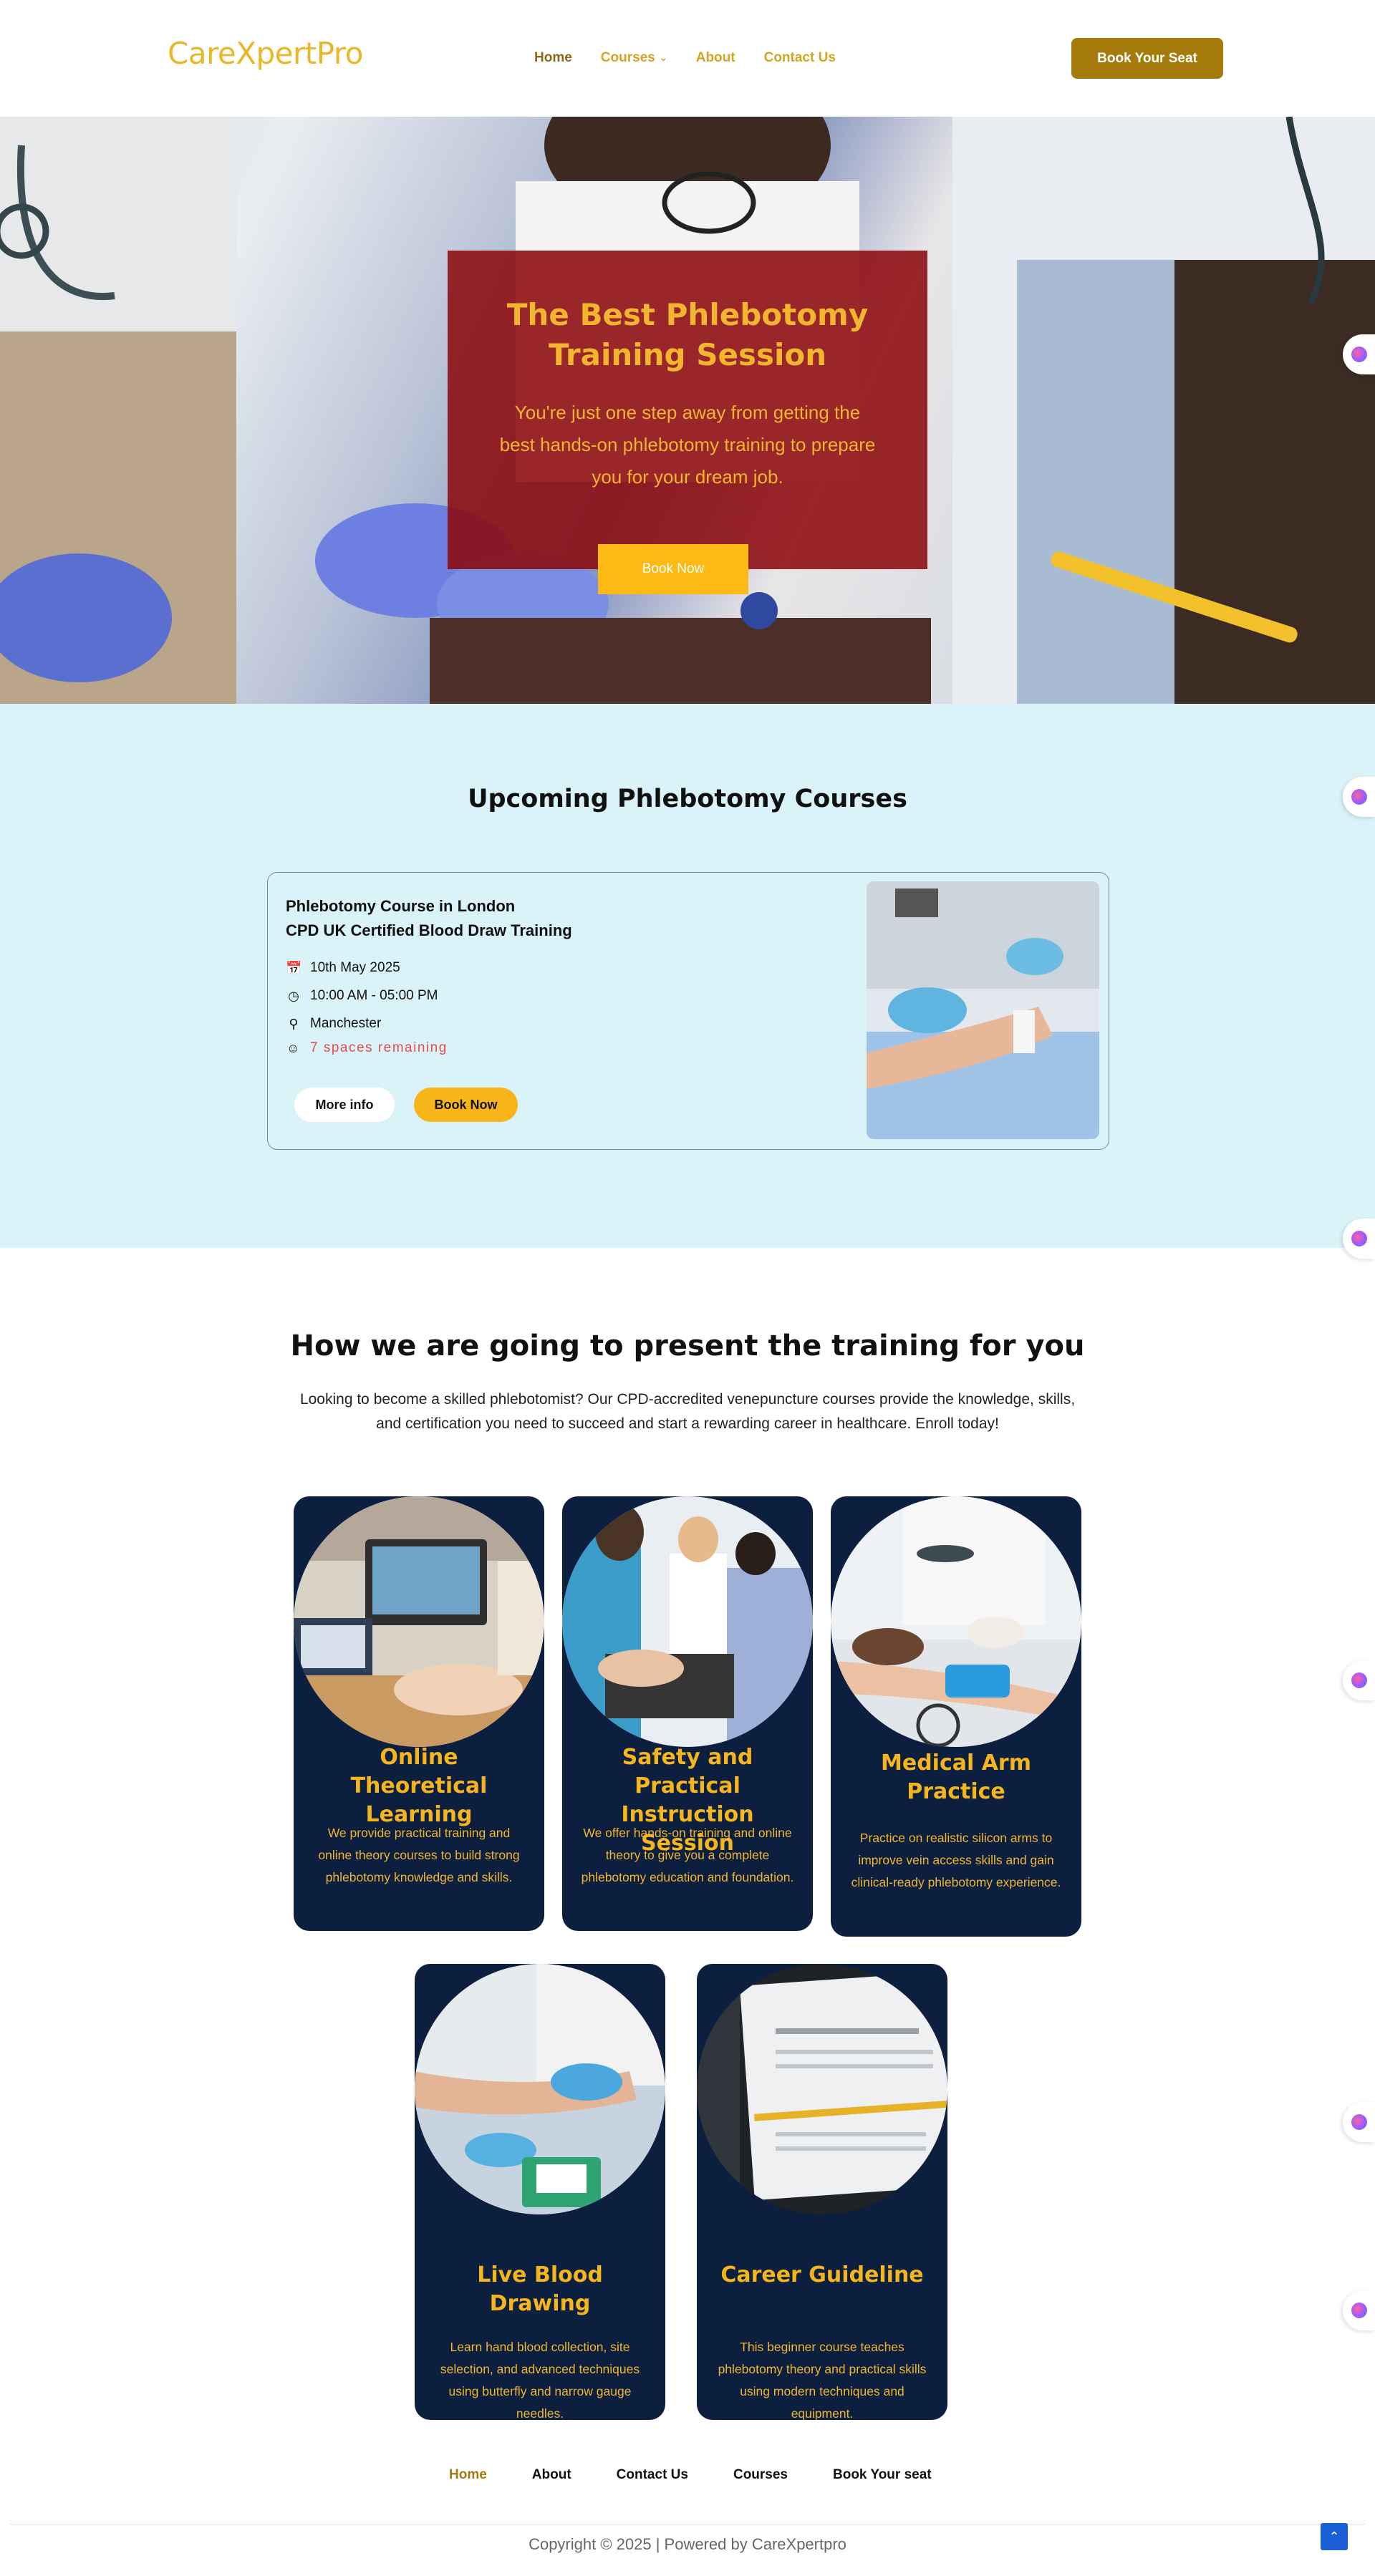  Describe the element at coordinates (419, 1786) in the screenshot. I see `training-card-online-title: Online Theoretical Learning` at that location.